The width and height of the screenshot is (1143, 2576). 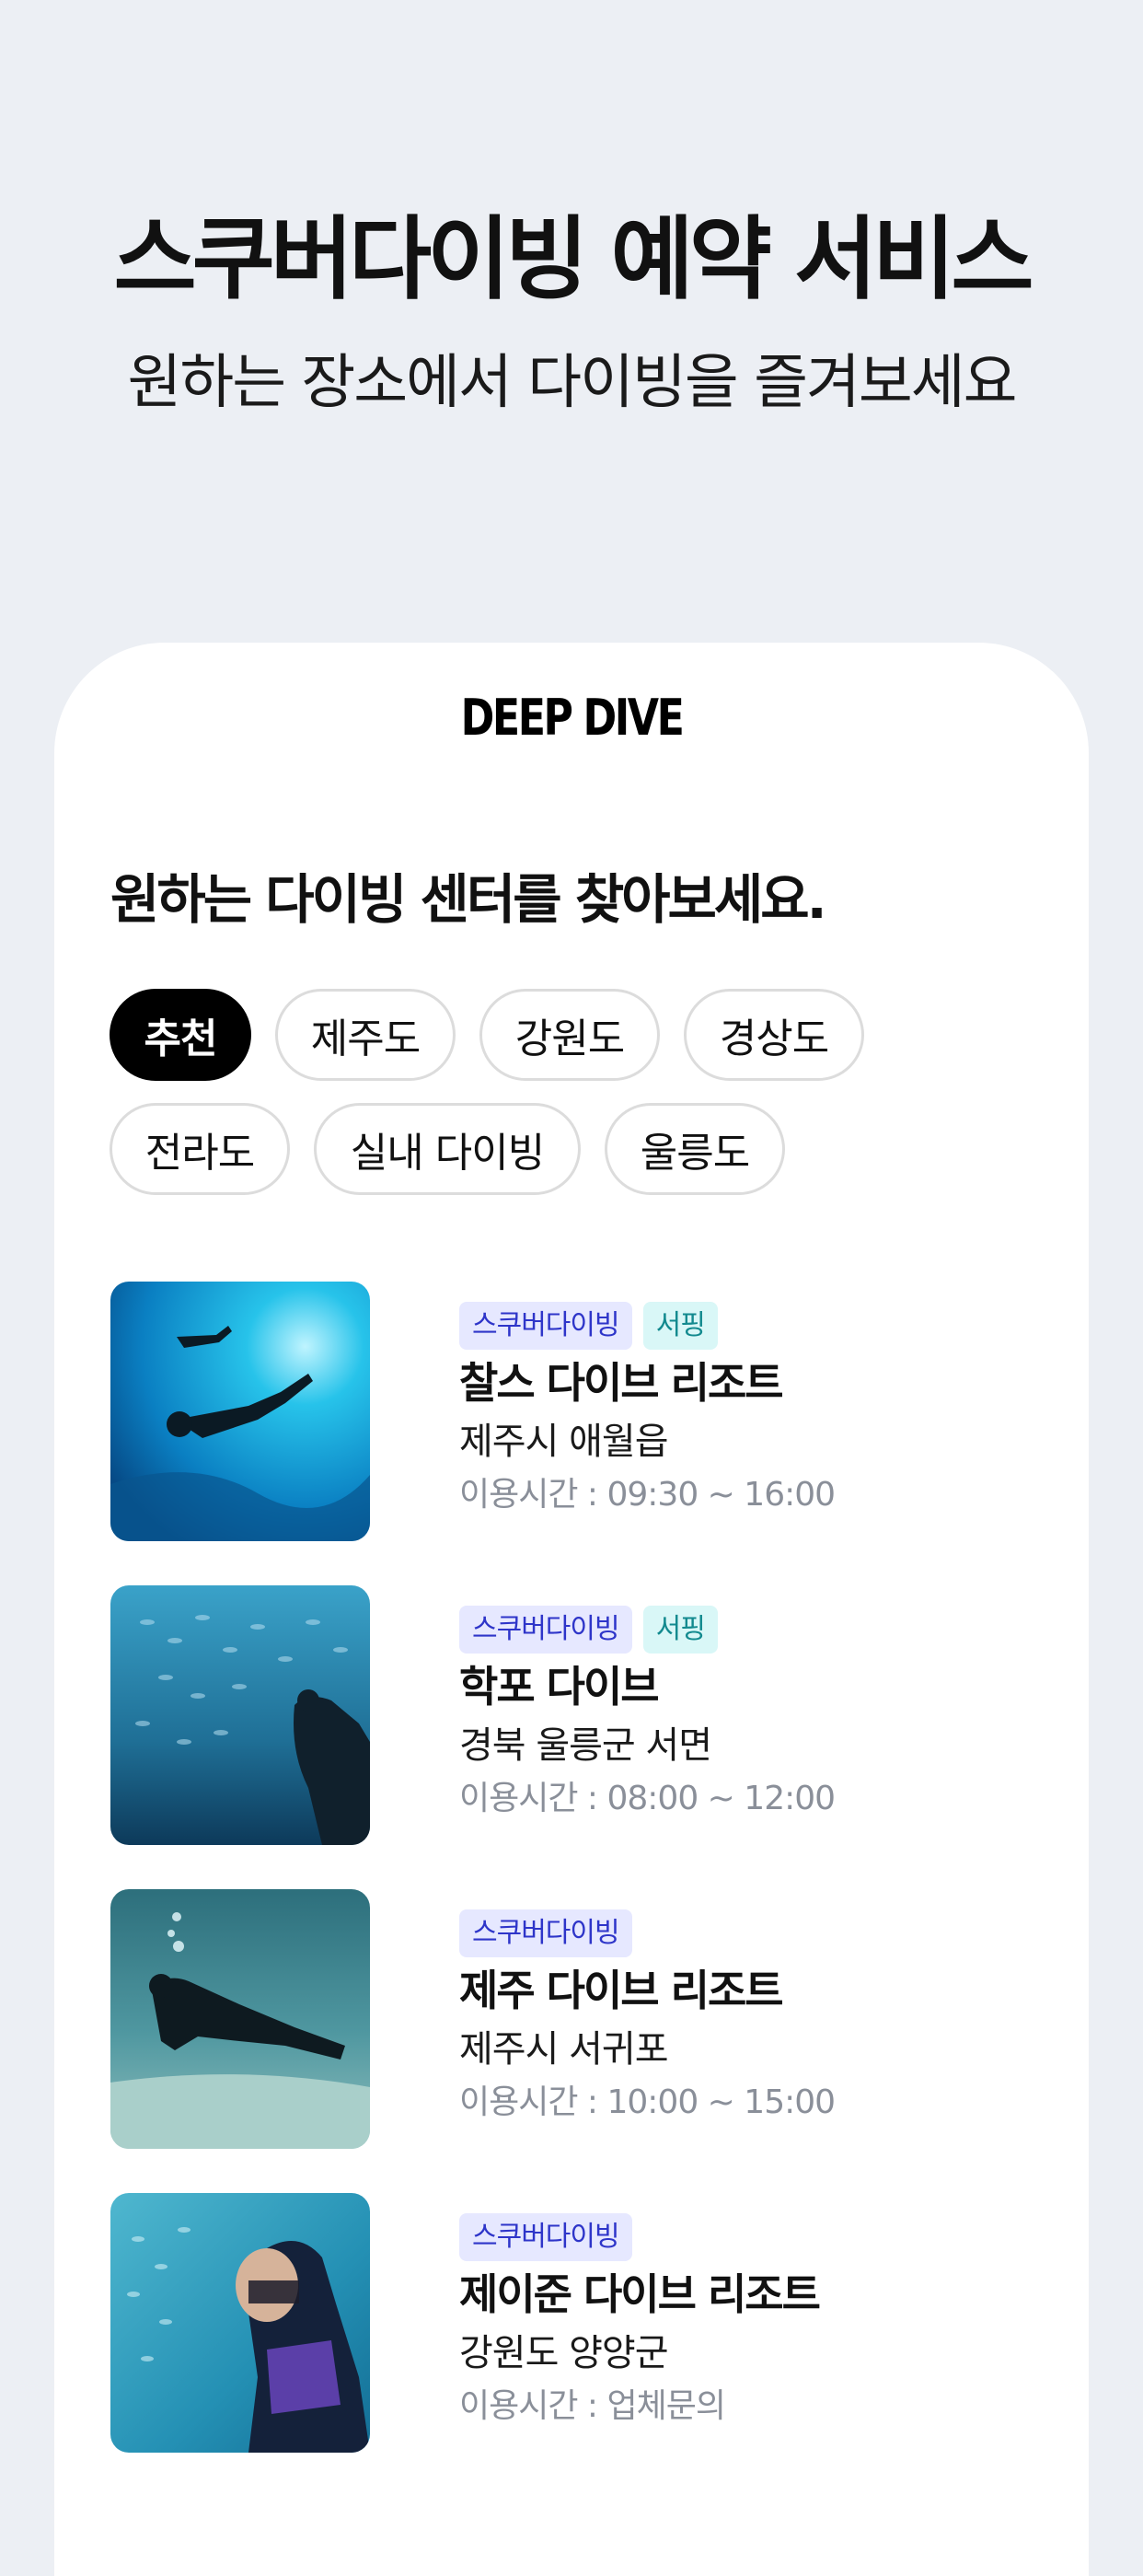 What do you see at coordinates (648, 1495) in the screenshot?
I see `center-hours: 이용시간 : 09:30 ~ 16:00` at bounding box center [648, 1495].